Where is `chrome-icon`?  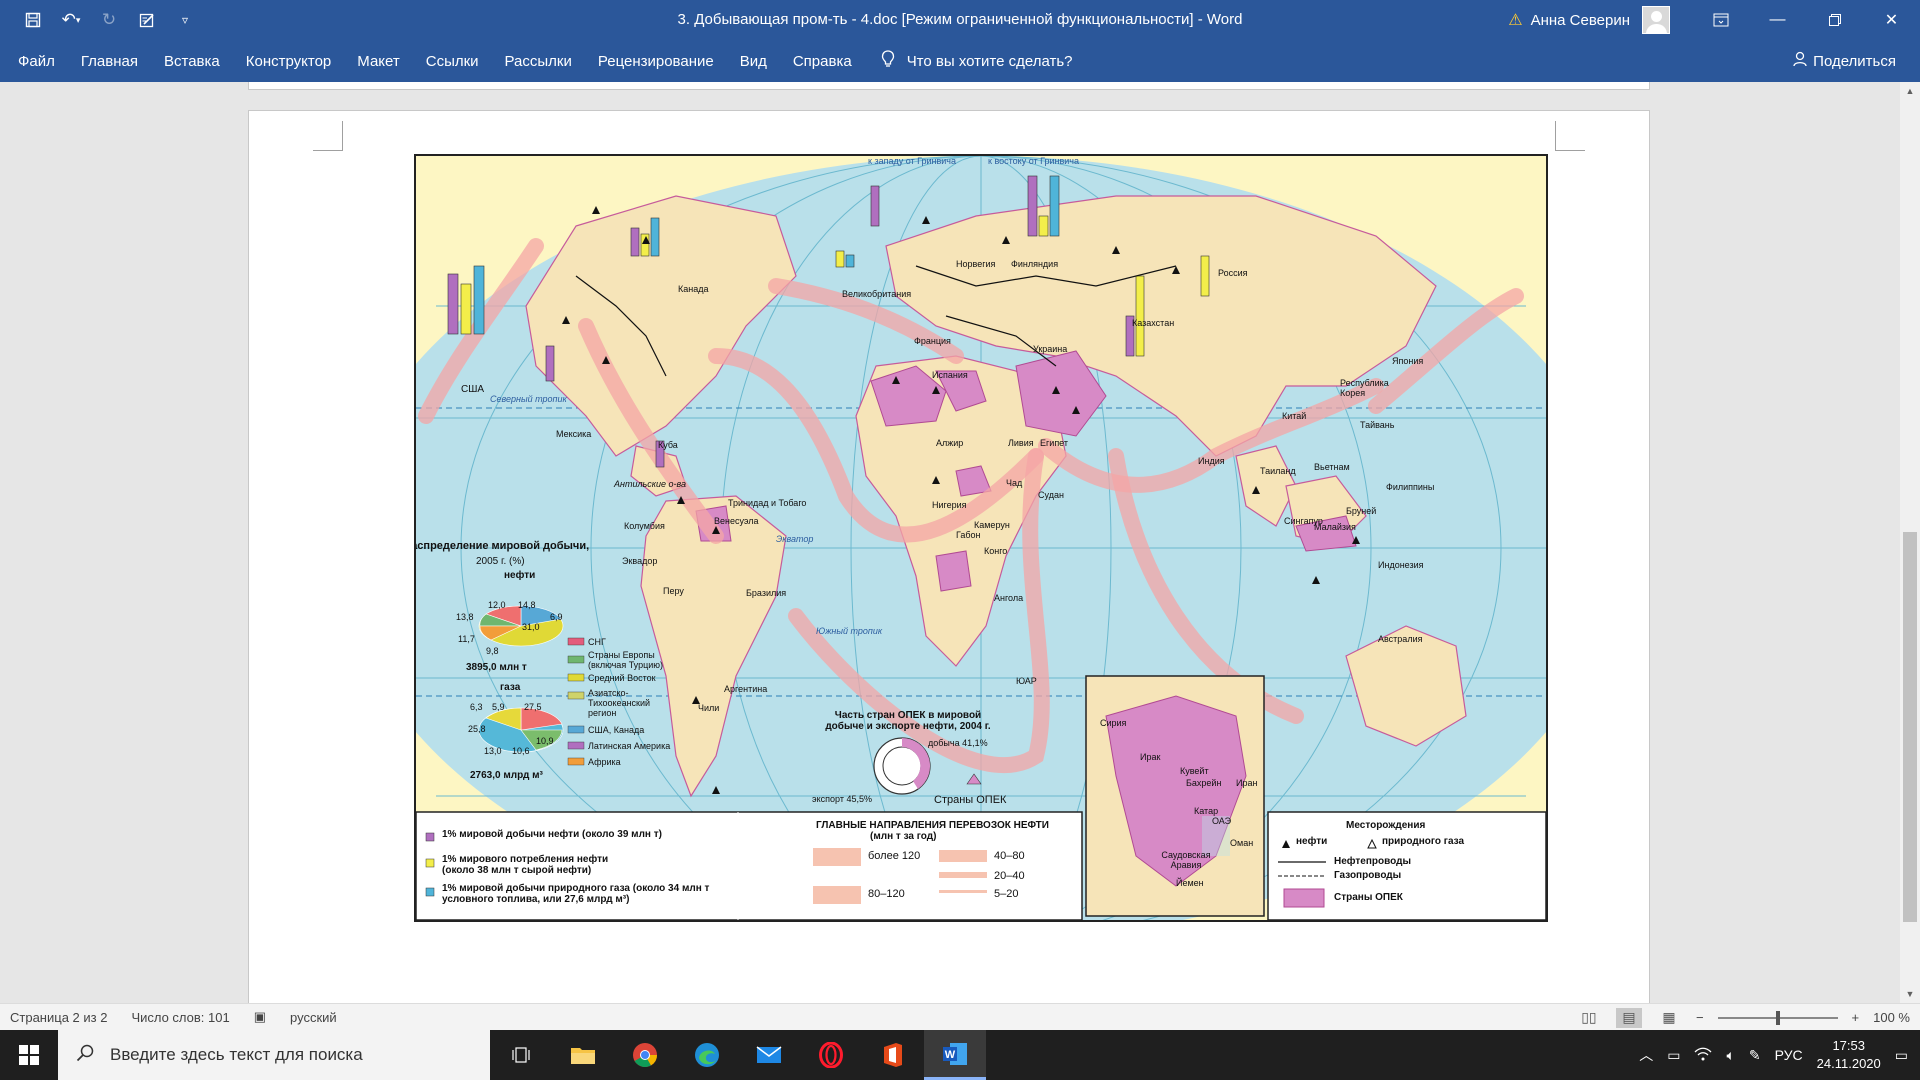
chrome-icon is located at coordinates (645, 1055).